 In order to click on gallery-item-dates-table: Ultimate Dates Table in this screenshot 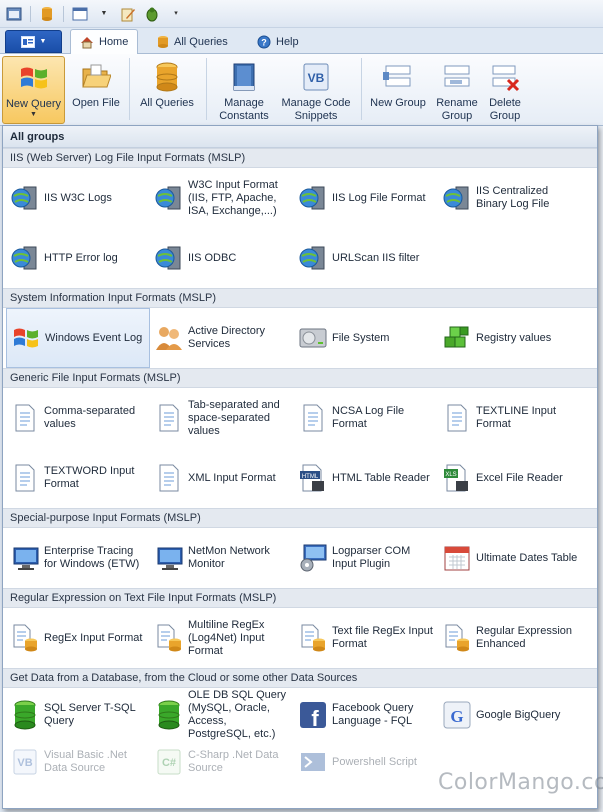, I will do `click(510, 558)`.